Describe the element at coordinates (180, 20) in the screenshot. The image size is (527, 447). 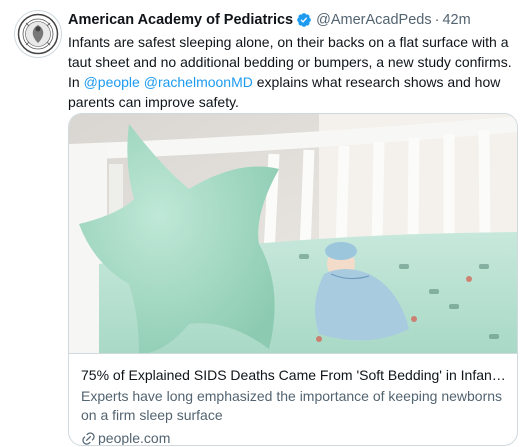
I see `author-name: American Academy of Pediatrics` at that location.